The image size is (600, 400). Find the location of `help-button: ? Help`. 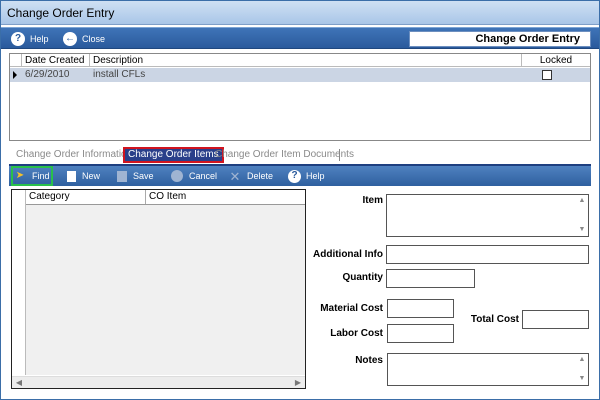

help-button: ? Help is located at coordinates (30, 39).